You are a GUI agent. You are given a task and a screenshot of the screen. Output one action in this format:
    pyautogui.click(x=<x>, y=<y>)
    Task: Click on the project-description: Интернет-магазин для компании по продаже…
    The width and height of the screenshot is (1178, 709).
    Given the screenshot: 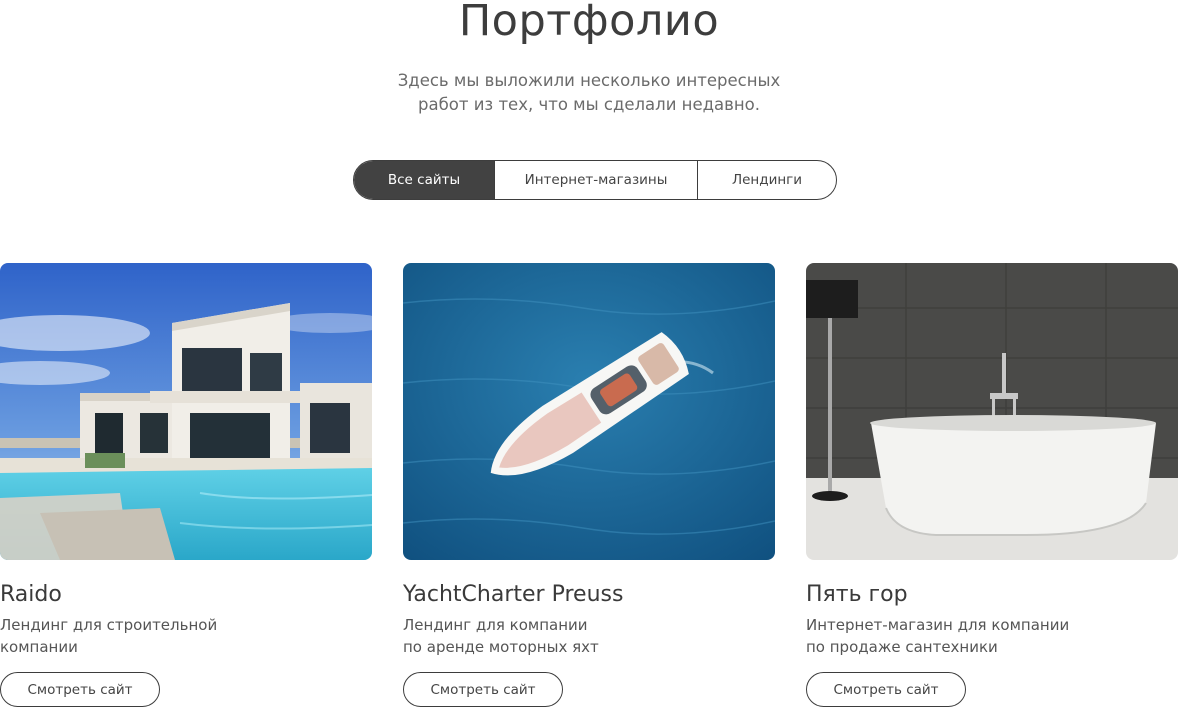 What is the action you would take?
    pyautogui.click(x=992, y=636)
    